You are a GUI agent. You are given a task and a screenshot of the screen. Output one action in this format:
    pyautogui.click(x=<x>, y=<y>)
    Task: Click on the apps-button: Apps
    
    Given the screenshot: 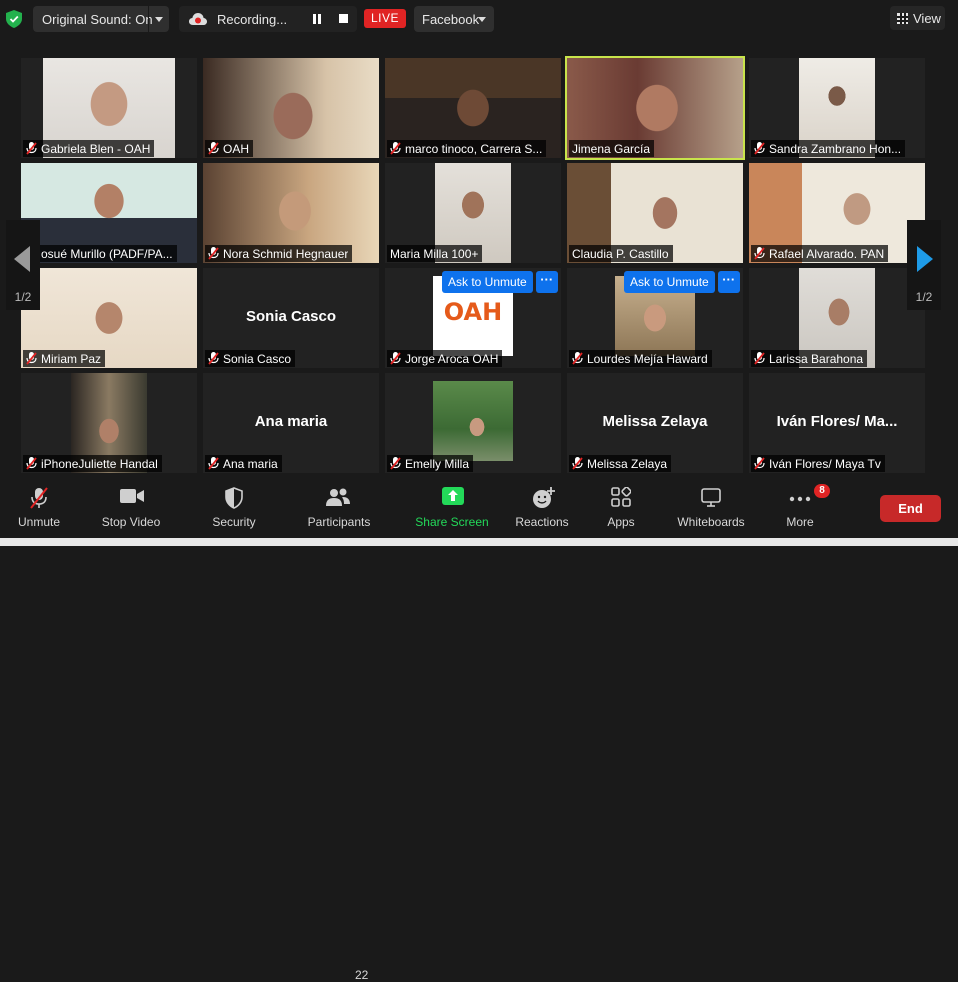 What is the action you would take?
    pyautogui.click(x=621, y=508)
    